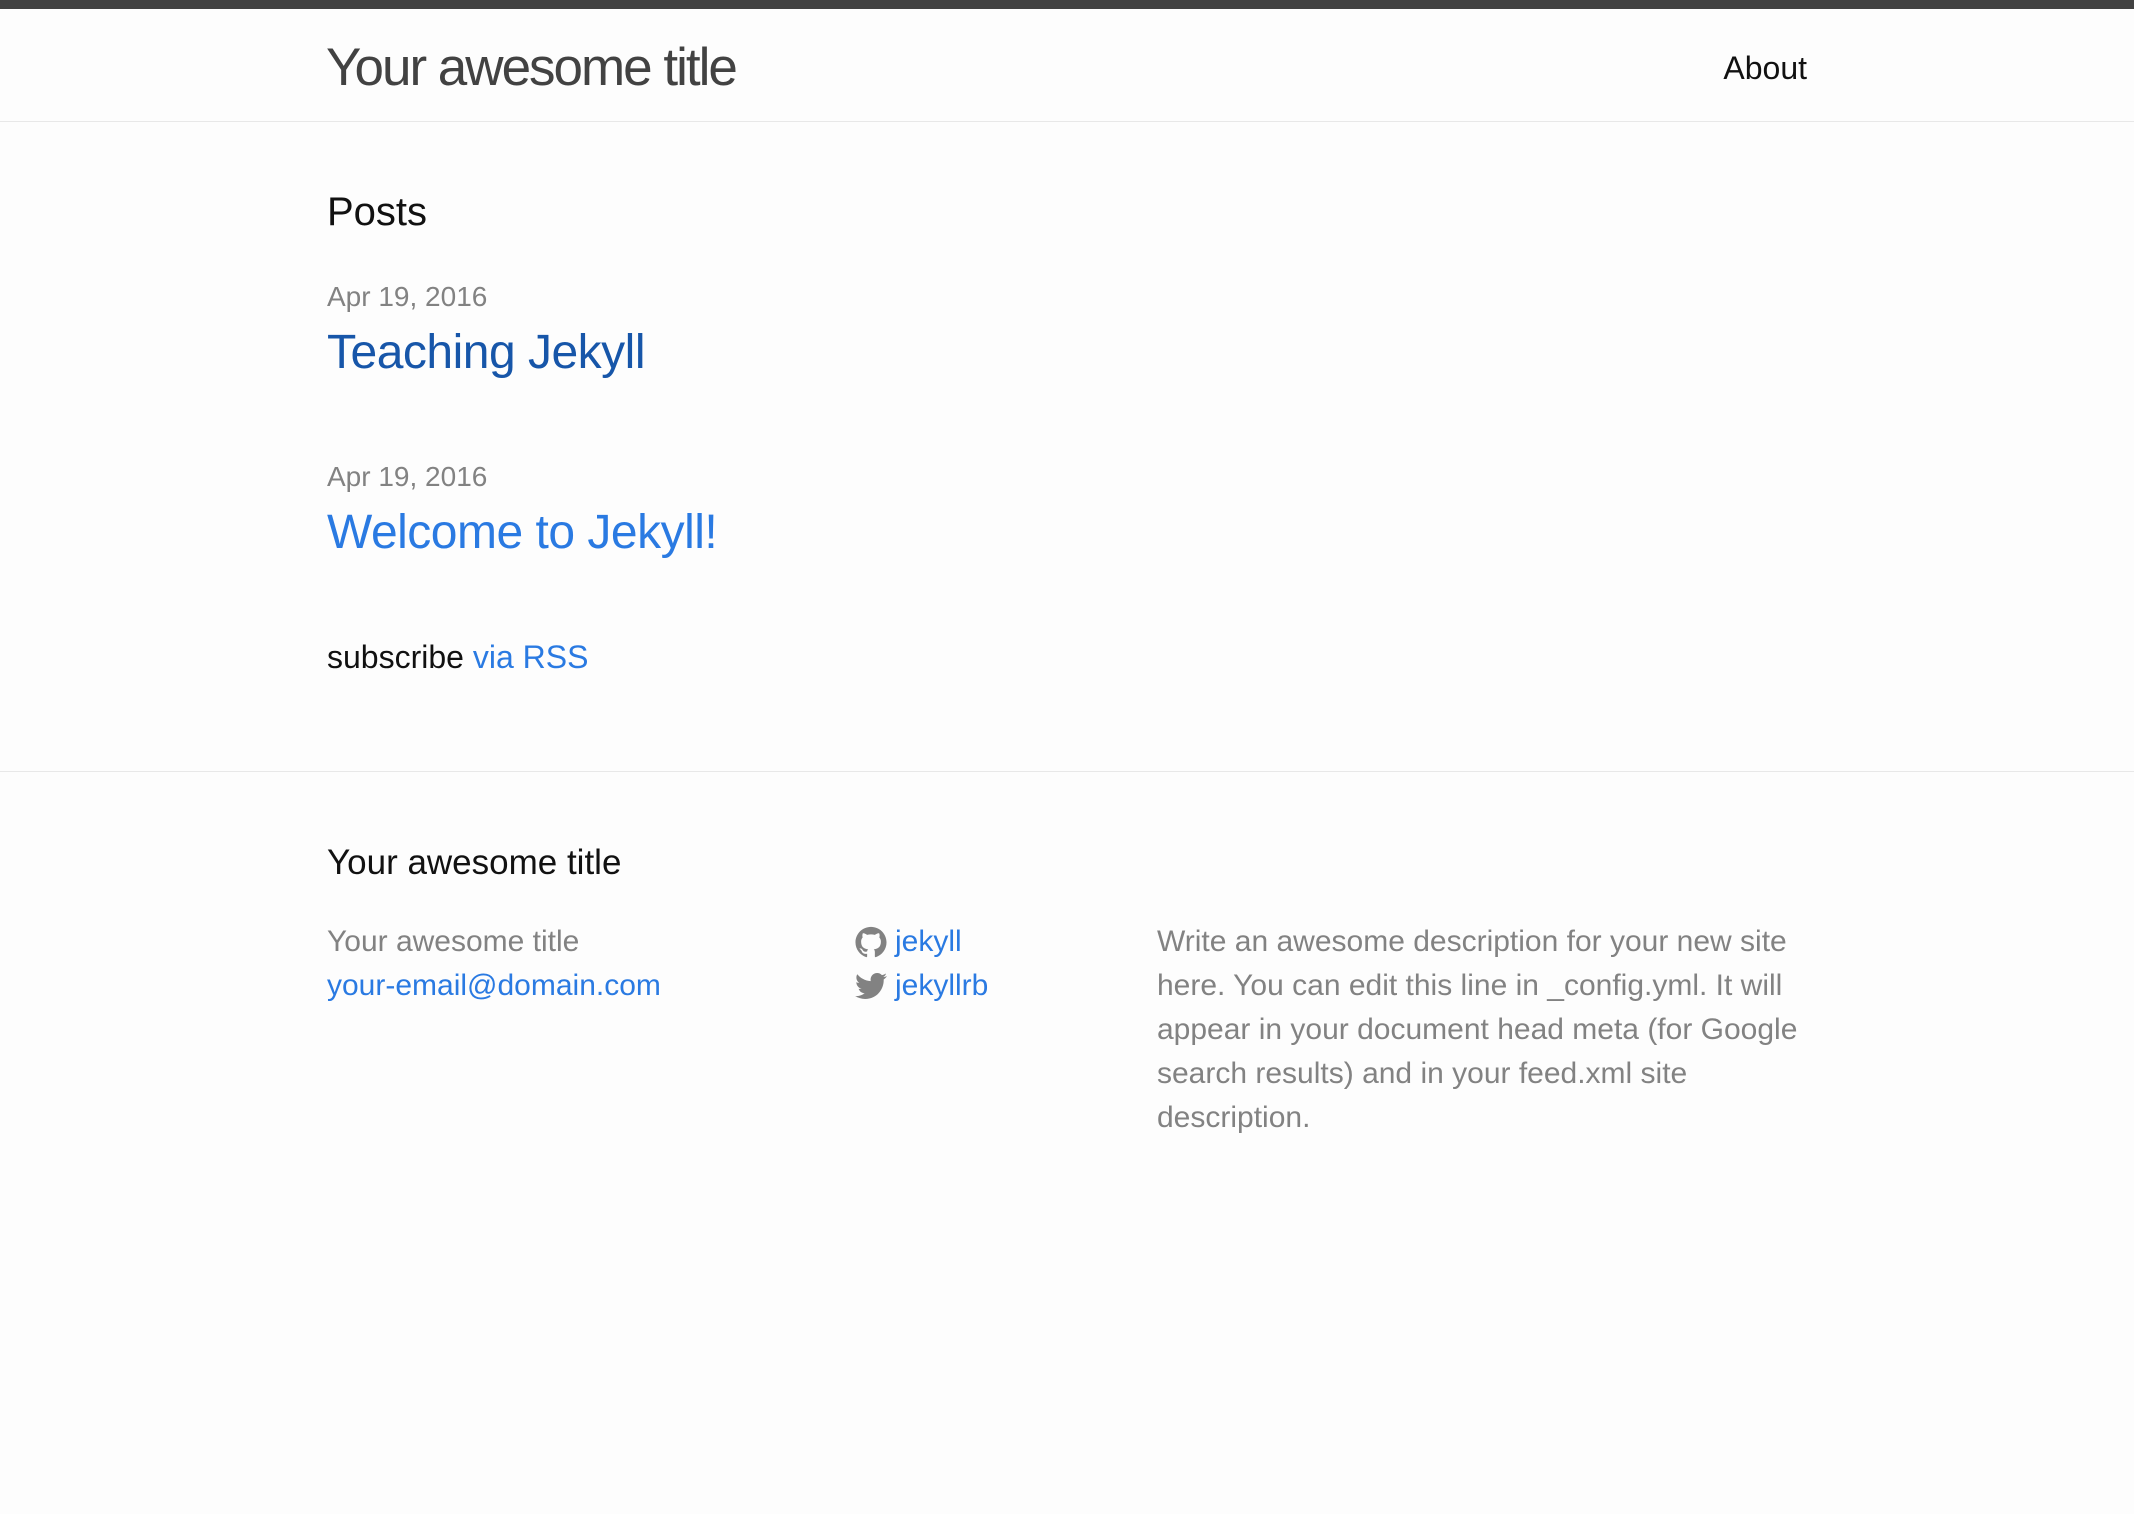  Describe the element at coordinates (395, 657) in the screenshot. I see `rss-subscribe-text: subscribe` at that location.